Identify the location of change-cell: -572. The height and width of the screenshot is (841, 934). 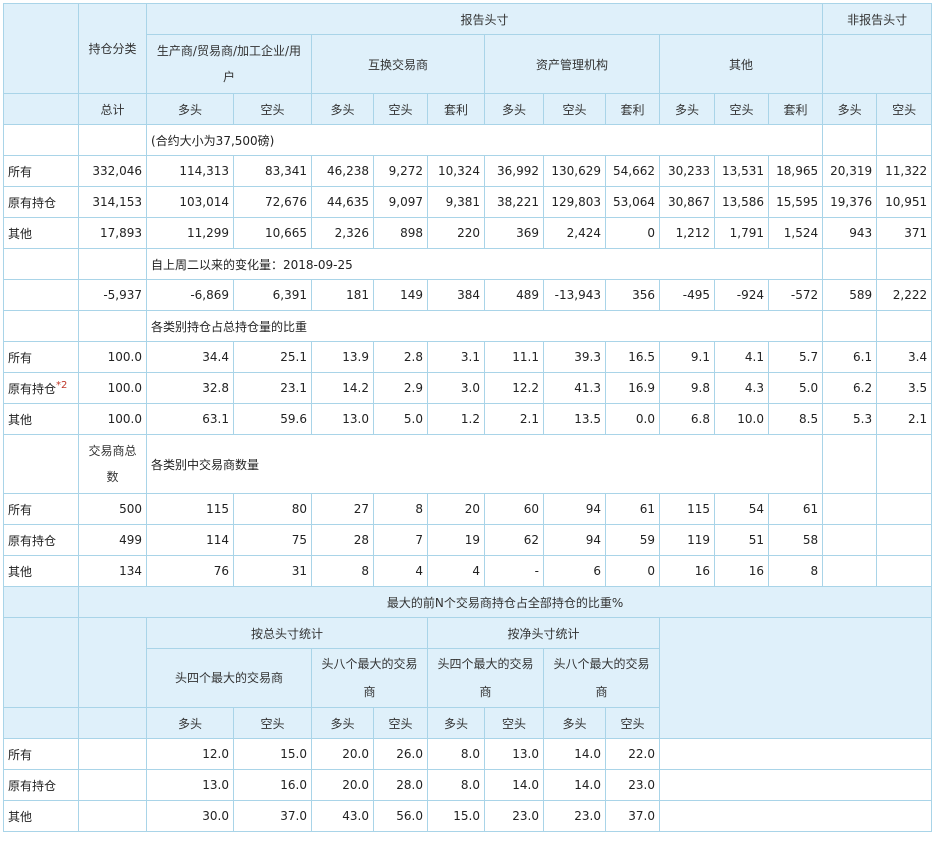
(795, 295).